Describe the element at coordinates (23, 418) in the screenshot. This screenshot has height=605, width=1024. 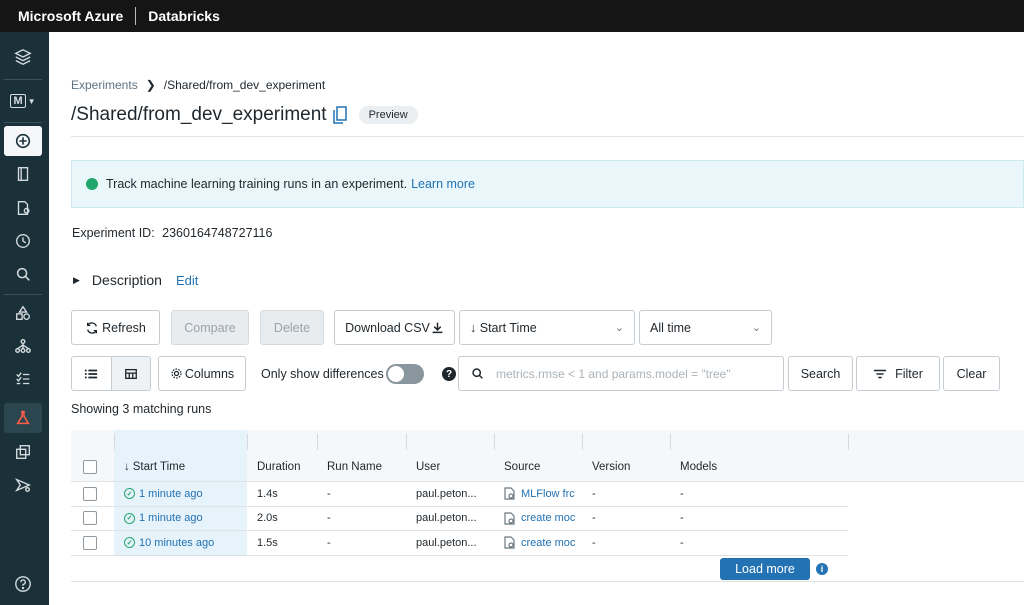
I see `flask-icon` at that location.